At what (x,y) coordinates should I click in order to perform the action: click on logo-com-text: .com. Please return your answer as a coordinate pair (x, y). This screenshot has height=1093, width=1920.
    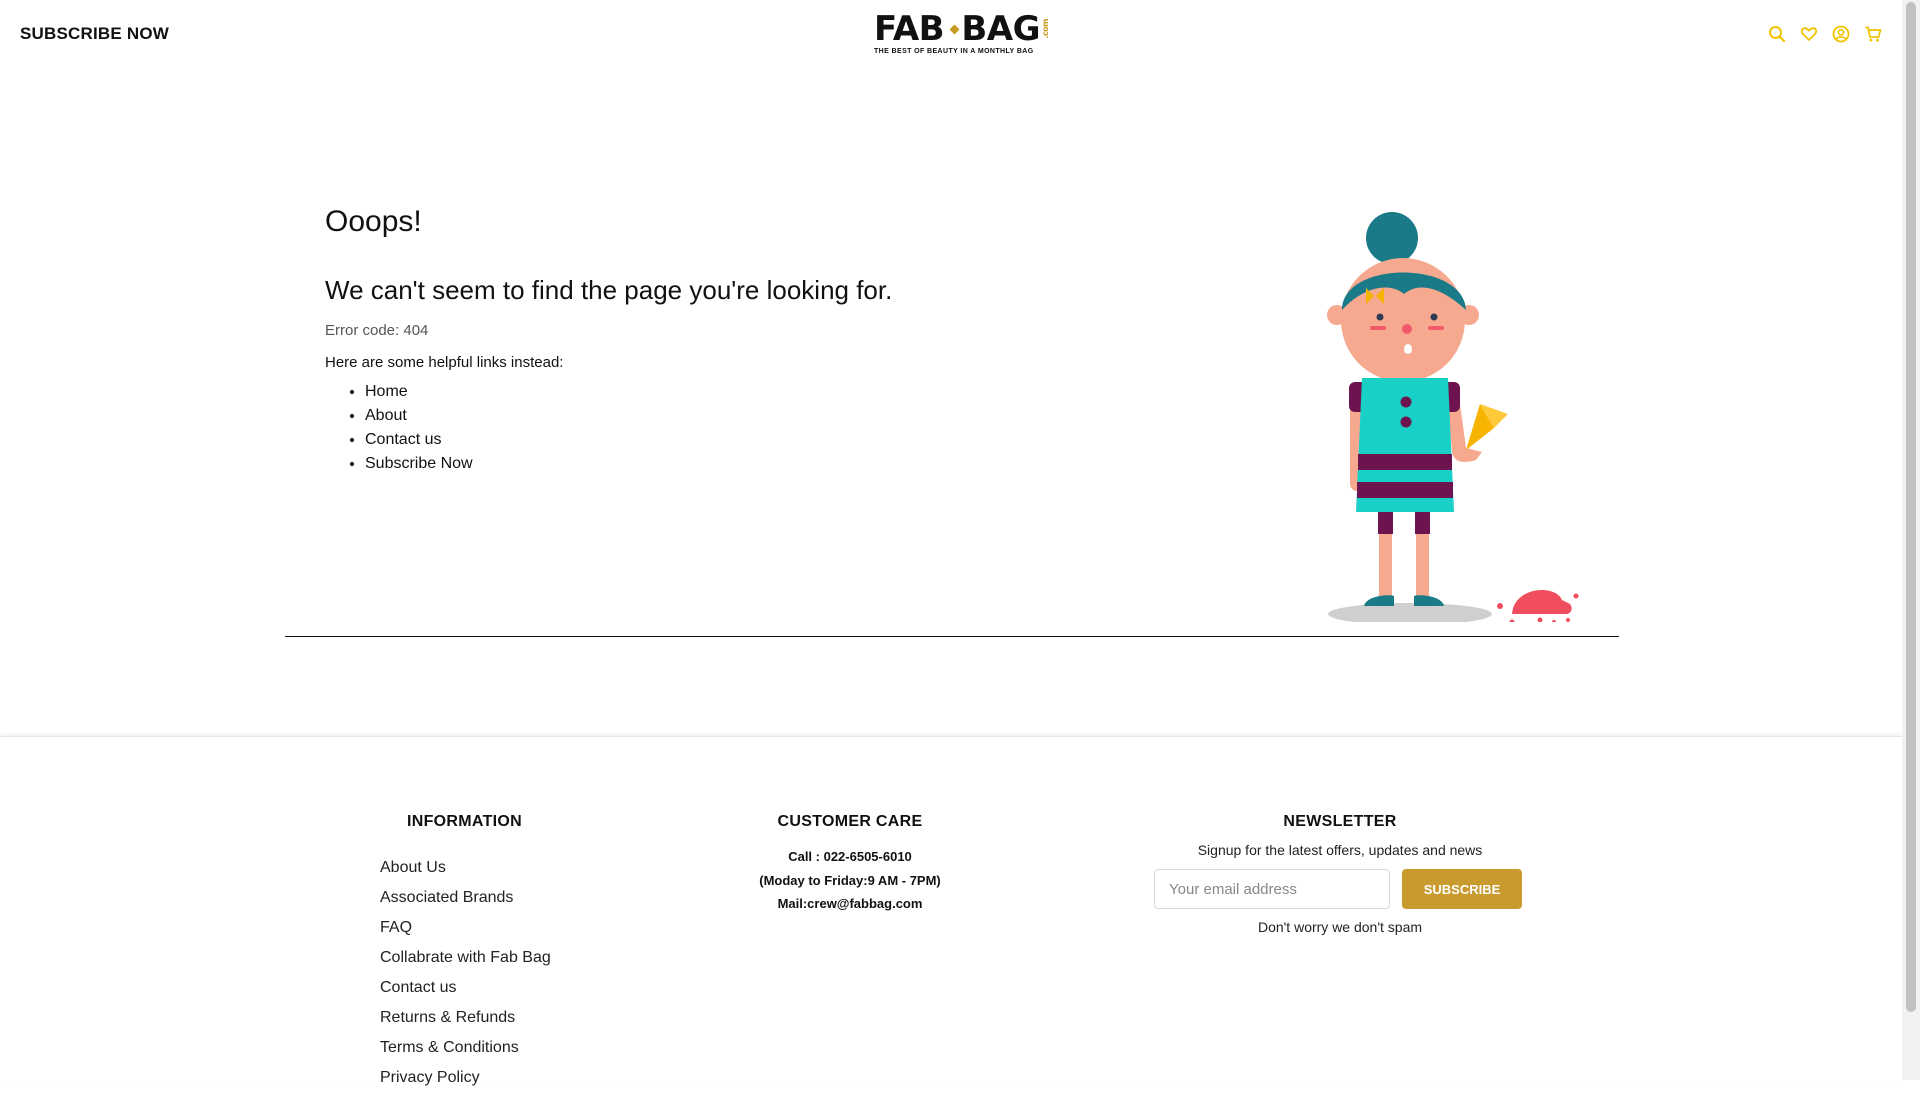
    Looking at the image, I should click on (1045, 29).